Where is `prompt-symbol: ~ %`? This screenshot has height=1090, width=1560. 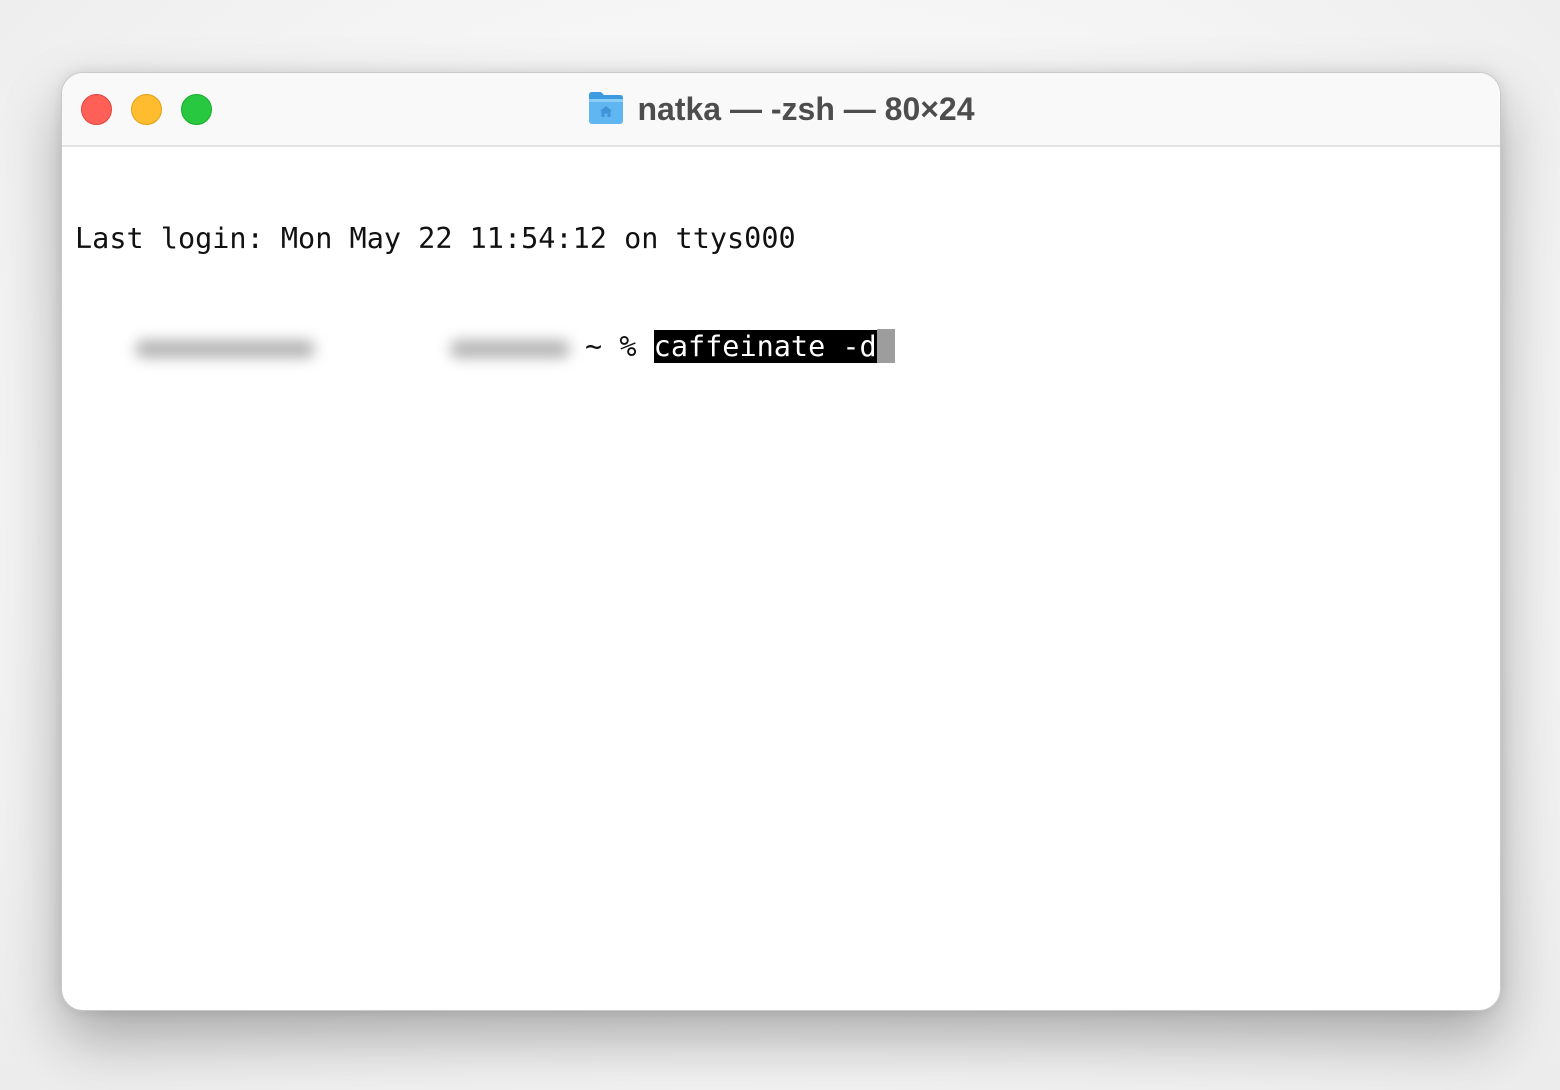
prompt-symbol: ~ % is located at coordinates (611, 346).